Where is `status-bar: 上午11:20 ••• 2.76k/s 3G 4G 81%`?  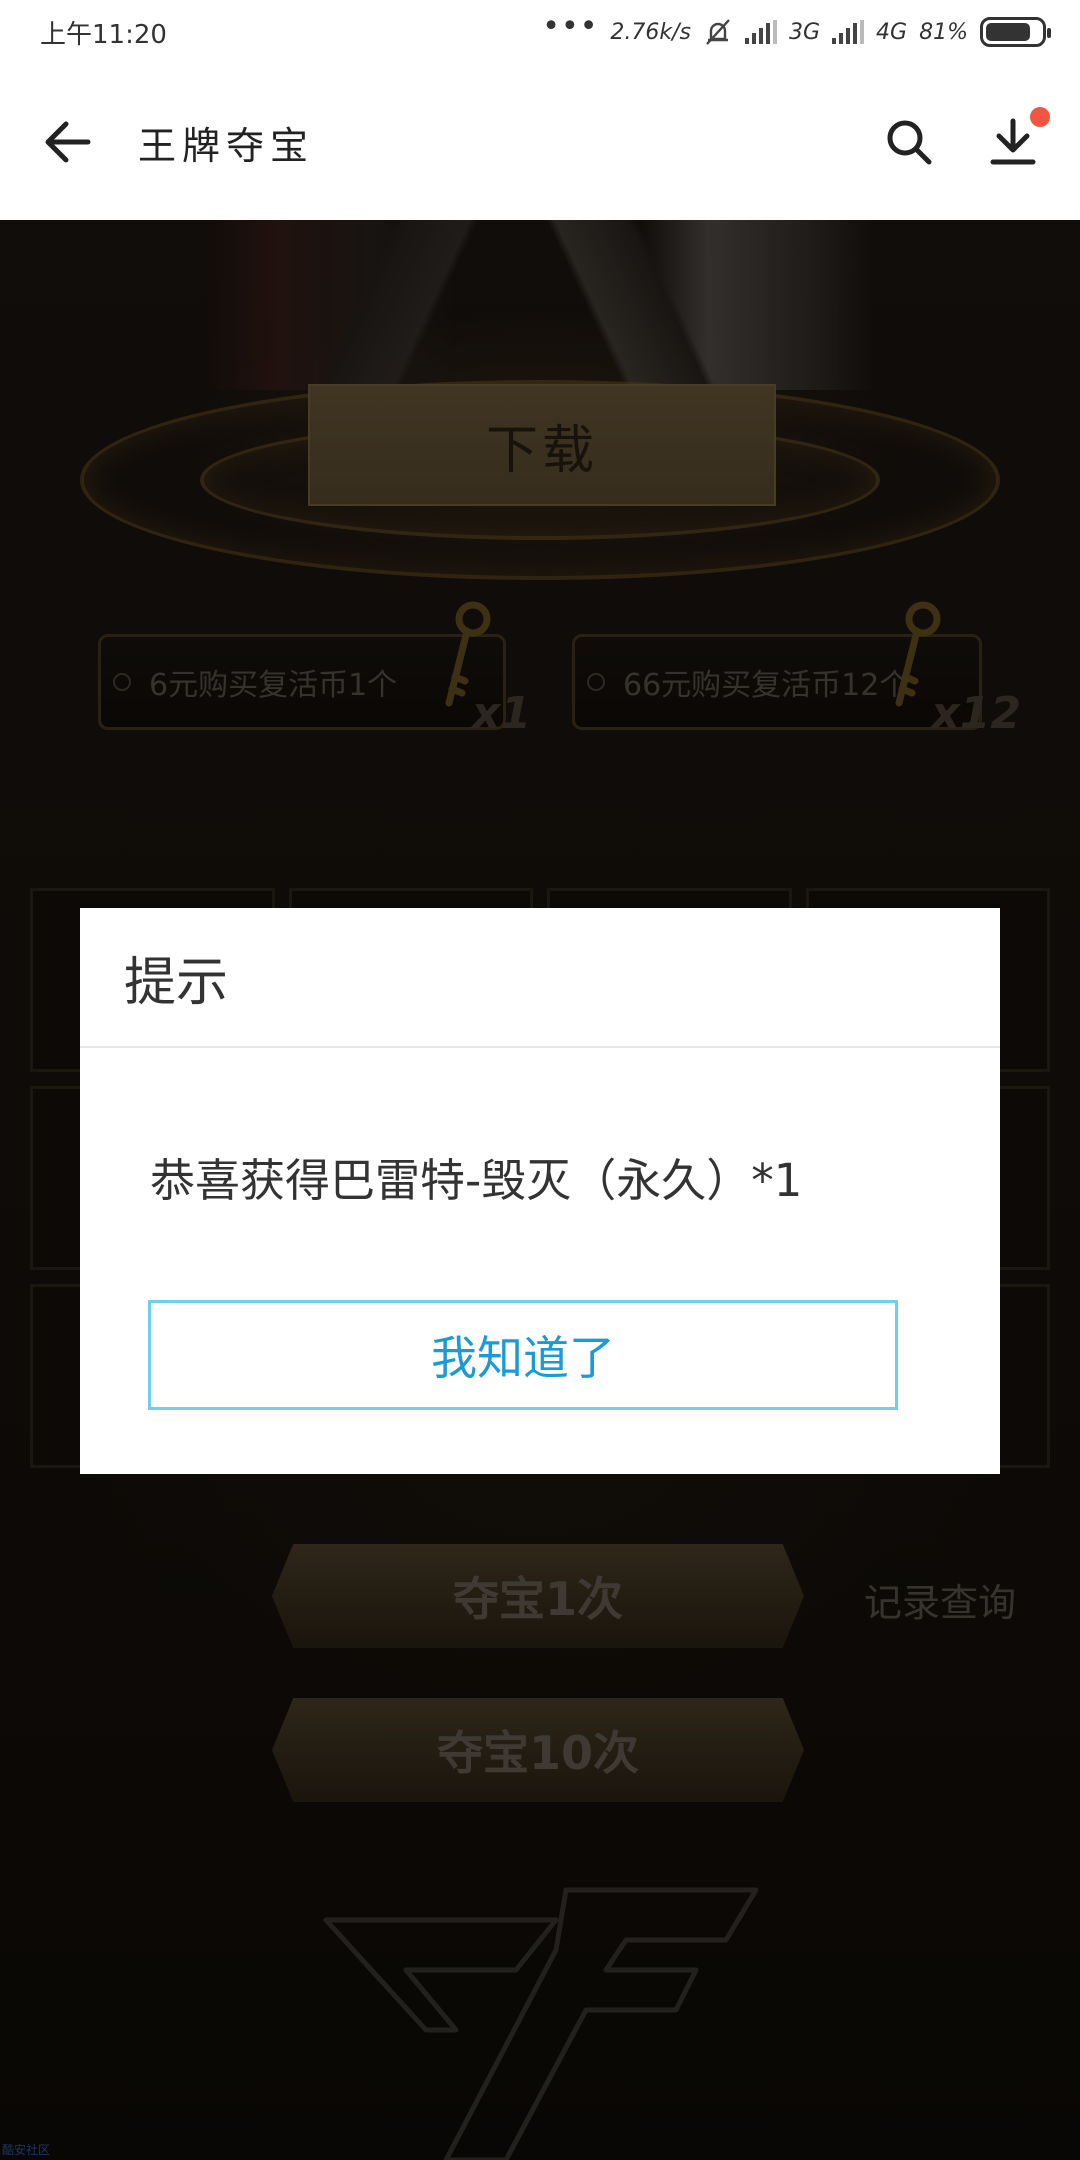 status-bar: 上午11:20 ••• 2.76k/s 3G 4G 81% is located at coordinates (540, 32).